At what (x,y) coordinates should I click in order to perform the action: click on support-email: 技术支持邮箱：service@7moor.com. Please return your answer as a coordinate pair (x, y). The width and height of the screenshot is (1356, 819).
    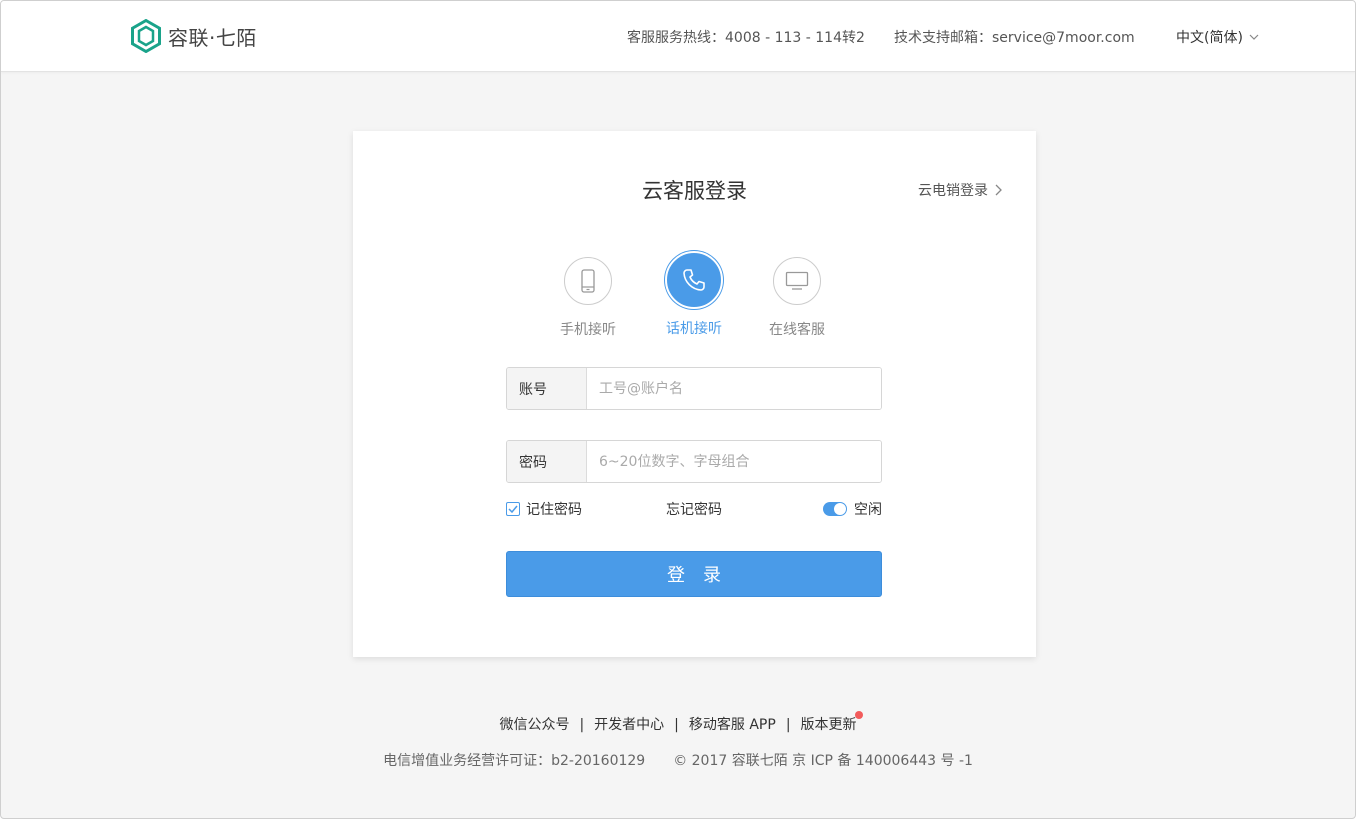
    Looking at the image, I should click on (1014, 38).